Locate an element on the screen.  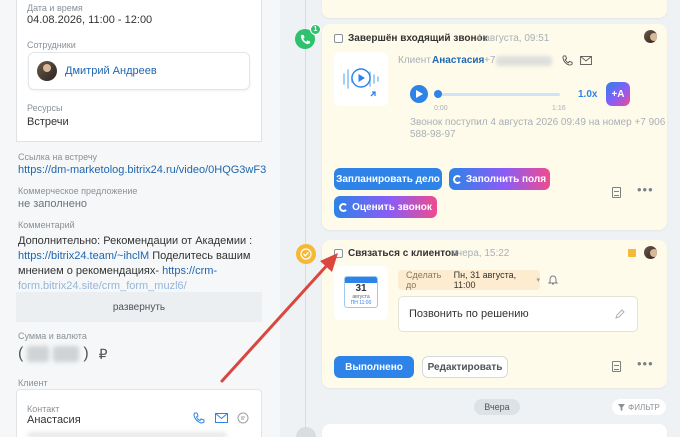
comment-text-part: мнением о рекомендациях- is located at coordinates (90, 271).